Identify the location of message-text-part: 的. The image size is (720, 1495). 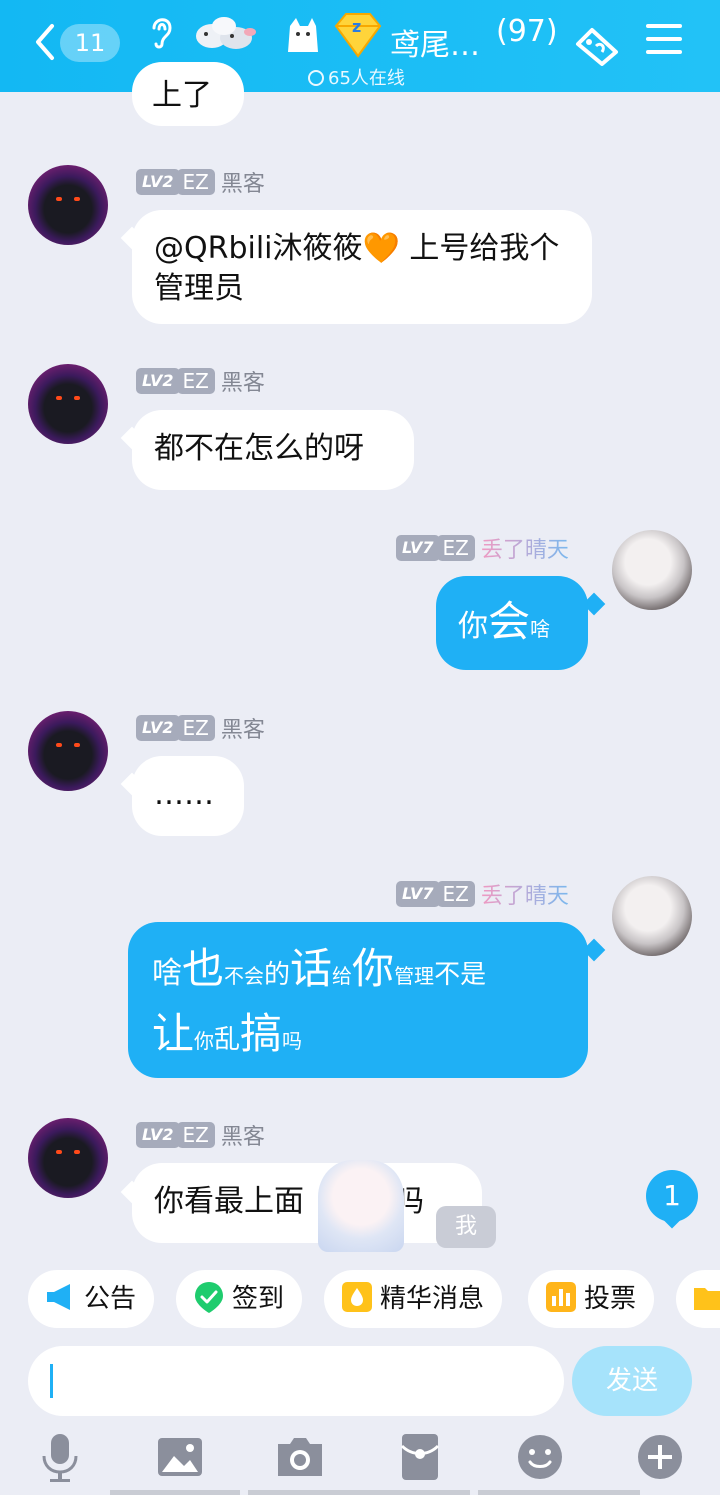
(277, 975).